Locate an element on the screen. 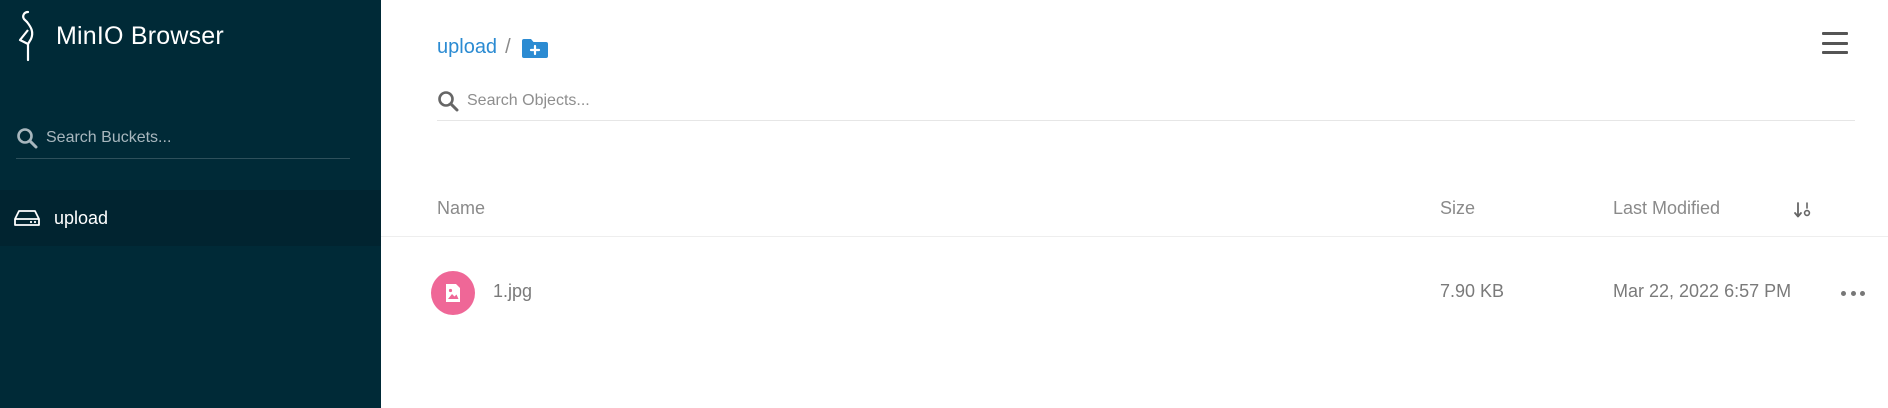  file-name: 1.jpg is located at coordinates (512, 291).